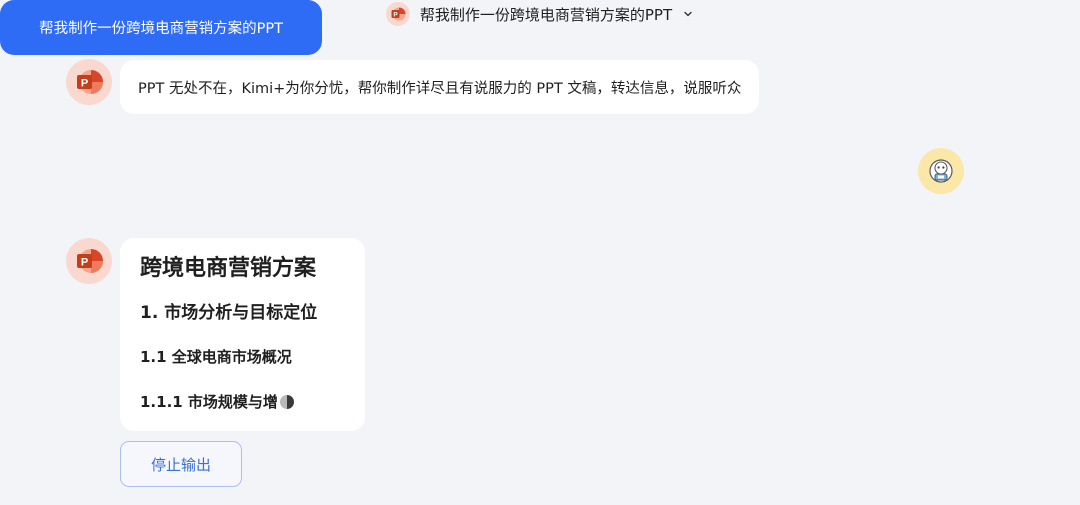  I want to click on outline-subsubsection: 1.1.1 市场规模与增, so click(209, 402).